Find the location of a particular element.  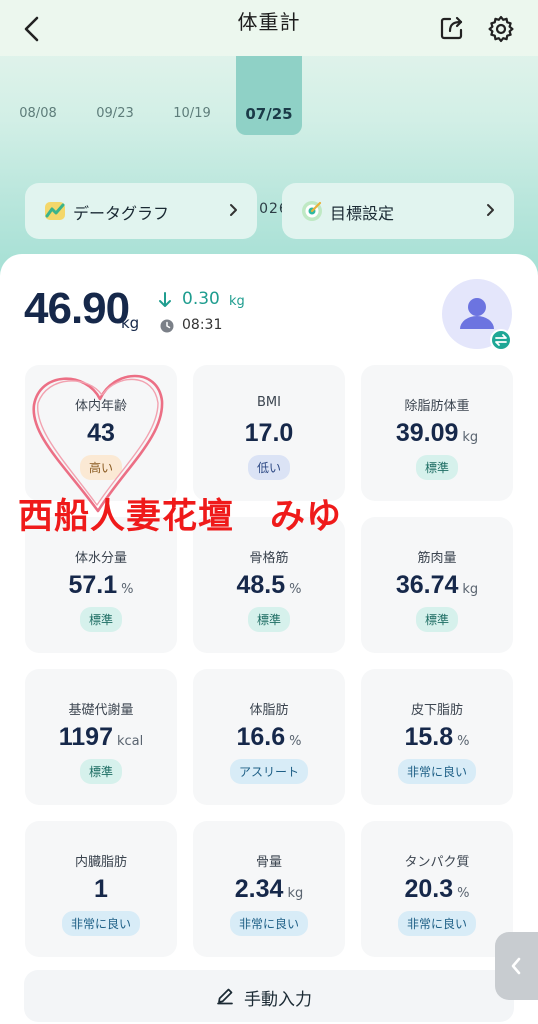

weight-change-unit: kg is located at coordinates (237, 301).